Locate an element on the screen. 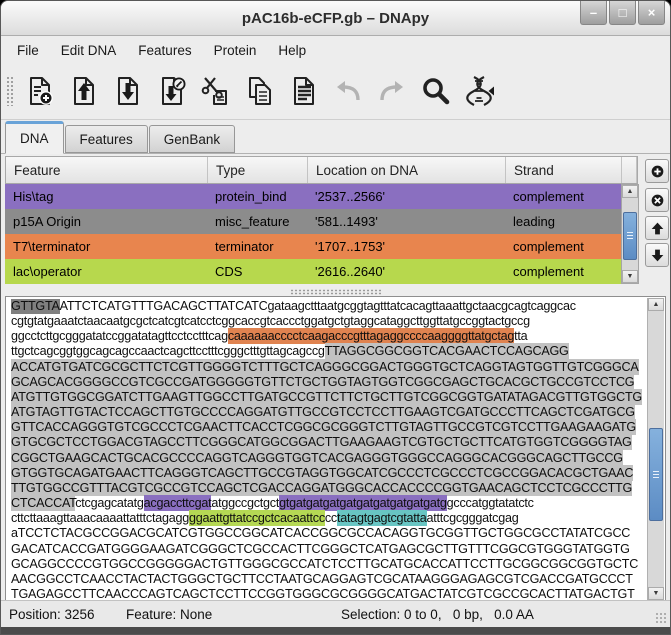 The height and width of the screenshot is (635, 671). feature-table-scrollbar: ▲ ▼ is located at coordinates (630, 234).